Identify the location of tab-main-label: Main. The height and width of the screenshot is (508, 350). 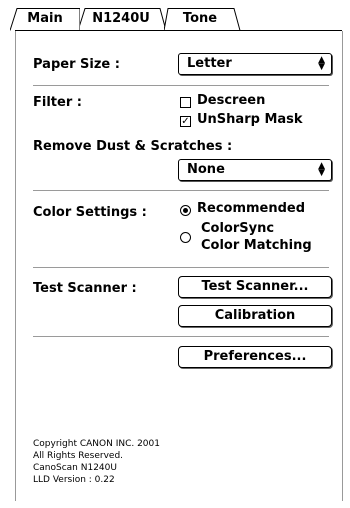
(45, 18).